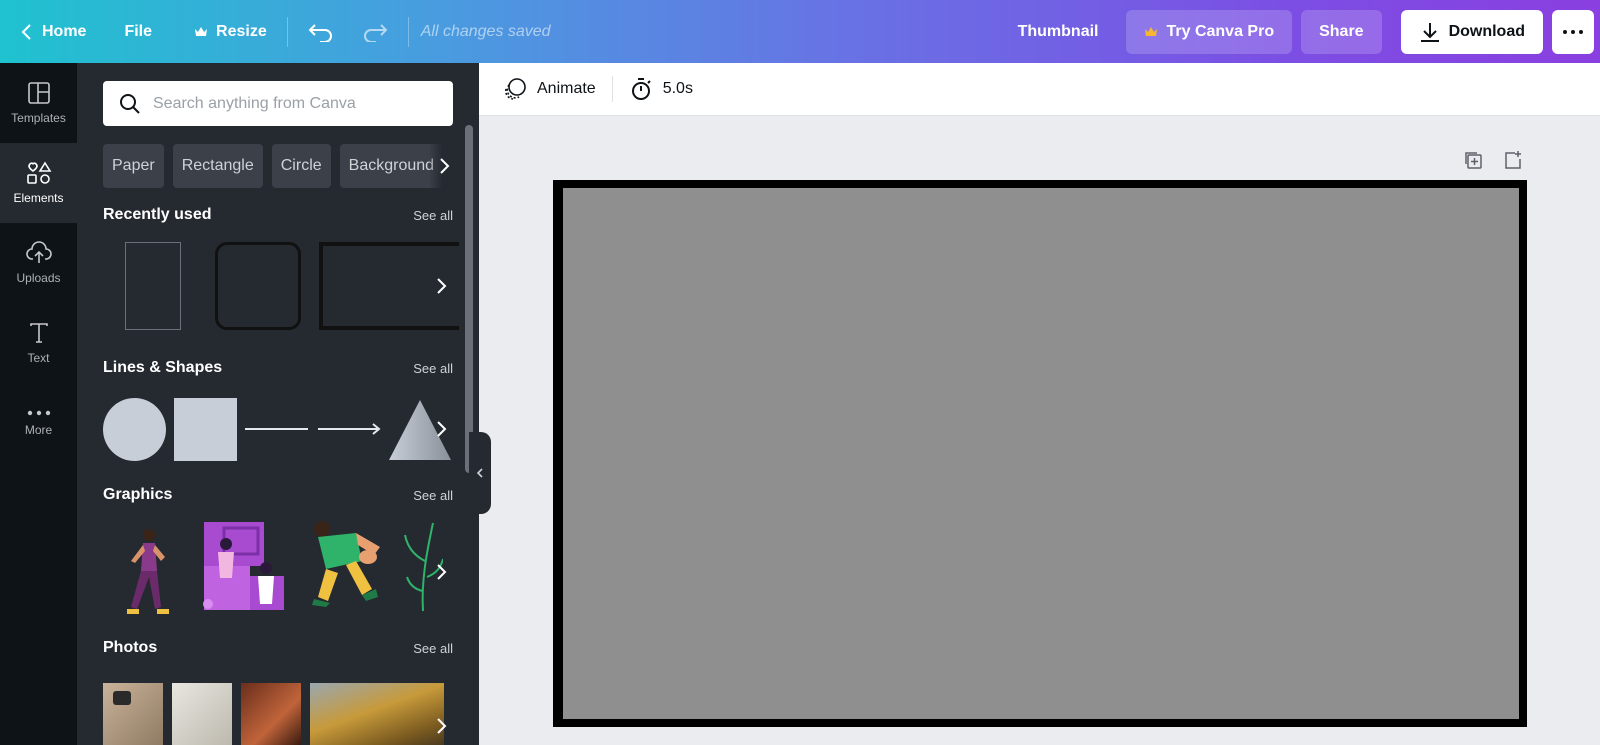 Image resolution: width=1600 pixels, height=745 pixels. Describe the element at coordinates (153, 286) in the screenshot. I see `recent-item-rectangle-outline` at that location.